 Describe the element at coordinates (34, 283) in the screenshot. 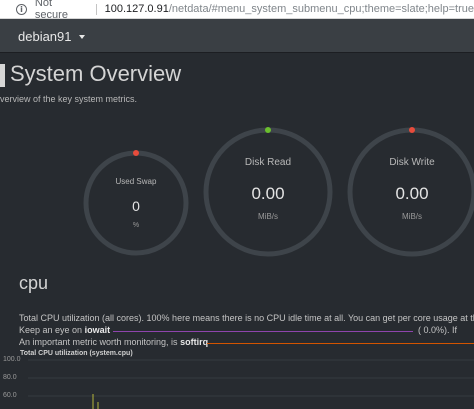

I see `section-title-cpu: cpu` at that location.